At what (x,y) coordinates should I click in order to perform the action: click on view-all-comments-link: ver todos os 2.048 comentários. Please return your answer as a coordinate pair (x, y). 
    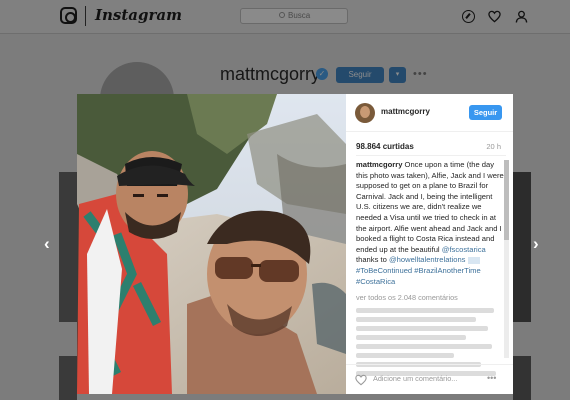
    Looking at the image, I should click on (430, 297).